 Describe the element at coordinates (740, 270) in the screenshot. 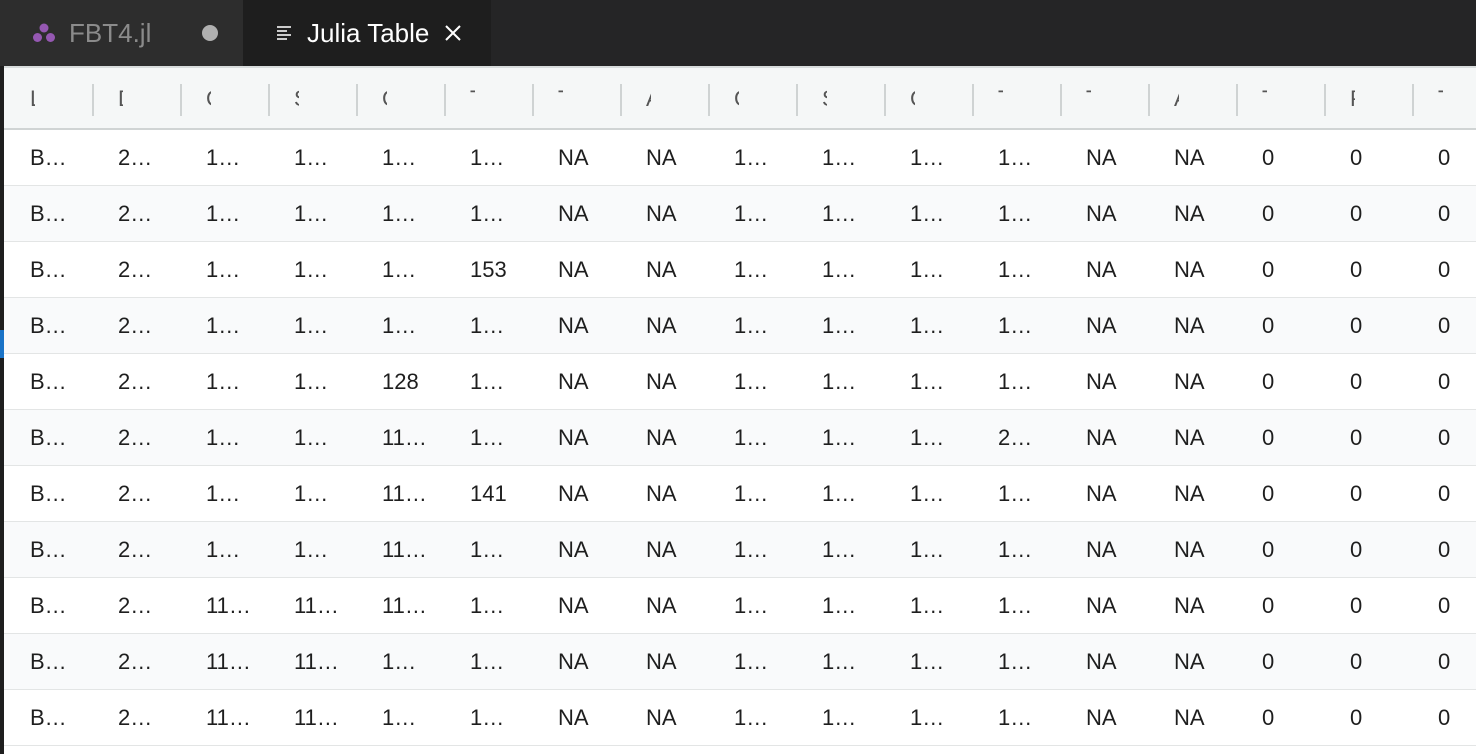

I see `table-row: B… 2… 1… 1… 1… 153 NA NA 1… 1… 1… 1… NA NA 0 0 0` at that location.